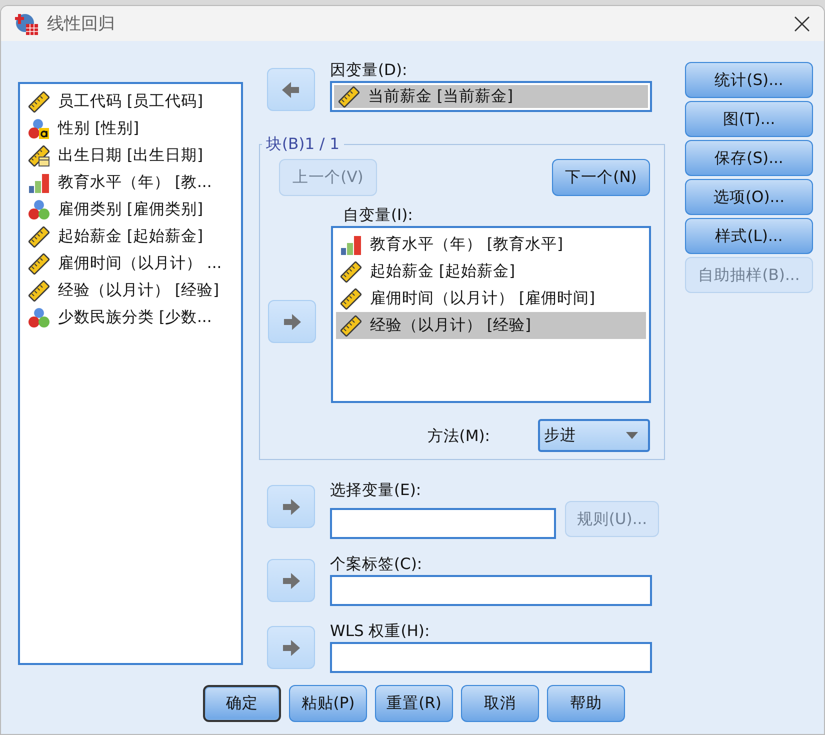 The width and height of the screenshot is (825, 735). Describe the element at coordinates (130, 101) in the screenshot. I see `variable-item: 员工代码 [员工代码]` at that location.